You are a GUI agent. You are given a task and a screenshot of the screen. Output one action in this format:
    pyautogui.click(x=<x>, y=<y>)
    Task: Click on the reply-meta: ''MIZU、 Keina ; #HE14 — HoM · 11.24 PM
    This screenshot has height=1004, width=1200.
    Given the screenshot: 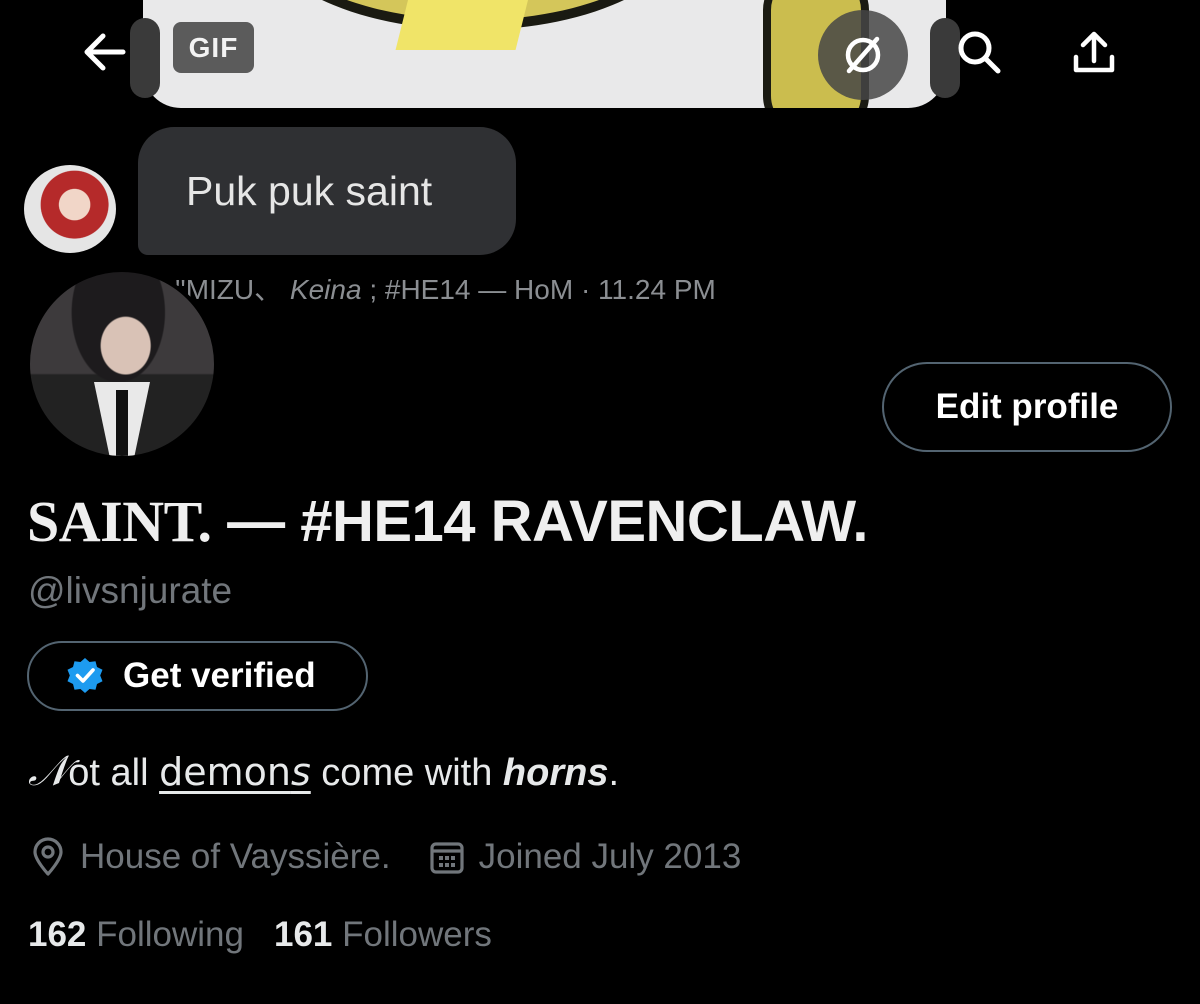 What is the action you would take?
    pyautogui.click(x=445, y=288)
    